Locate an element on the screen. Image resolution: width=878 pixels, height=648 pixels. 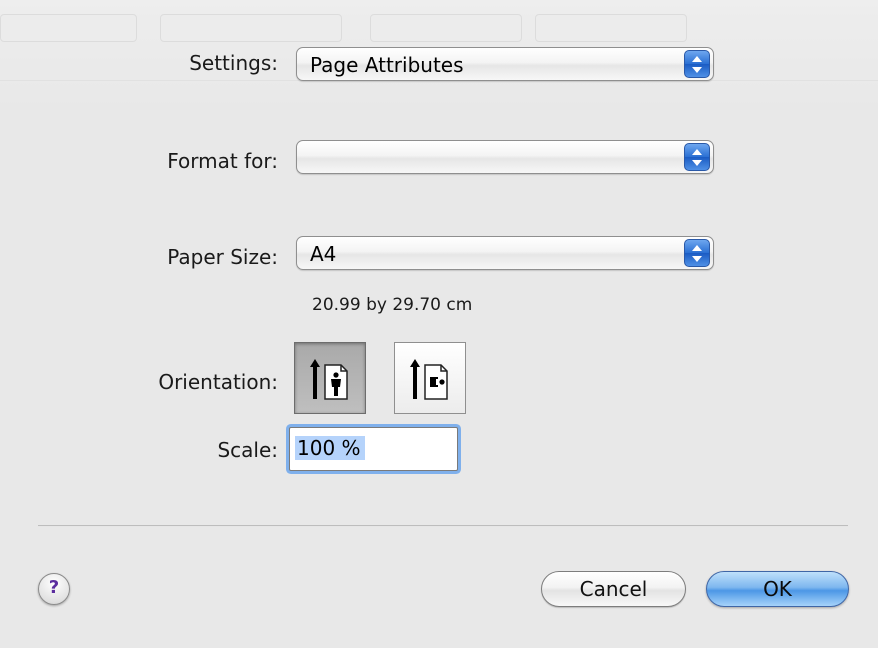
orientation-landscape-button is located at coordinates (430, 378).